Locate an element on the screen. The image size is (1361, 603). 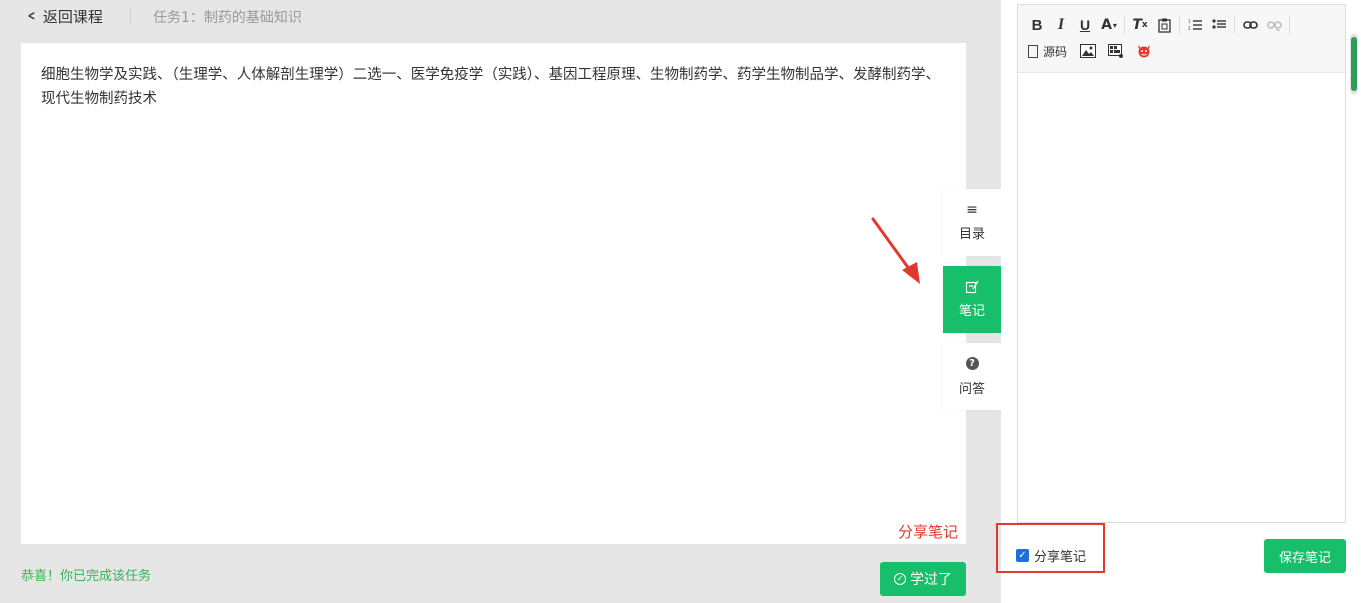
tab-qa-label: 问答 is located at coordinates (971, 389).